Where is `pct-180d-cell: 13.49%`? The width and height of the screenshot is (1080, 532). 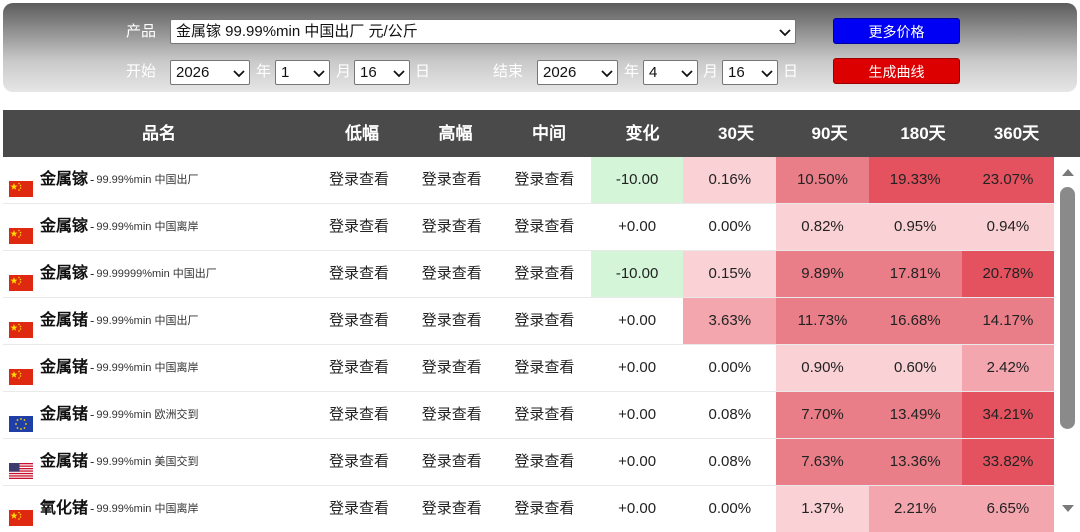
pct-180d-cell: 13.49% is located at coordinates (915, 415).